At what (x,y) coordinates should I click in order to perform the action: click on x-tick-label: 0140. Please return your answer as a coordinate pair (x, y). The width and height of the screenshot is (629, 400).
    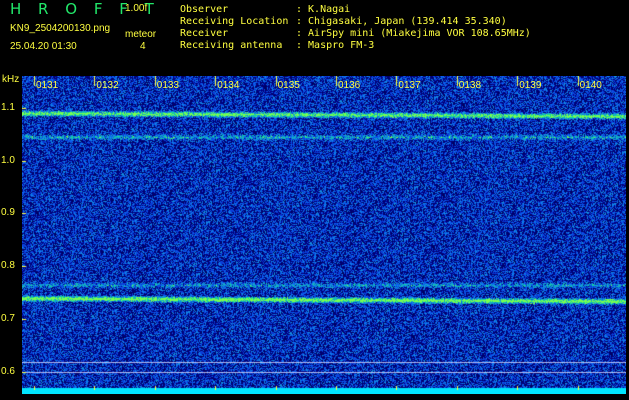
    Looking at the image, I should click on (590, 85).